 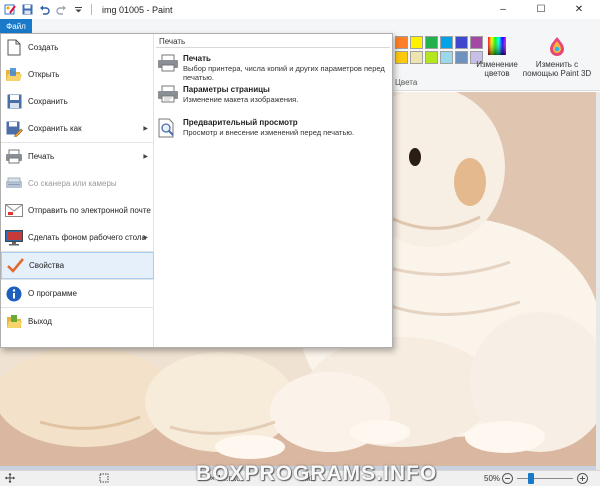 I want to click on edit-colors-button: Изменение цветов, so click(x=497, y=57).